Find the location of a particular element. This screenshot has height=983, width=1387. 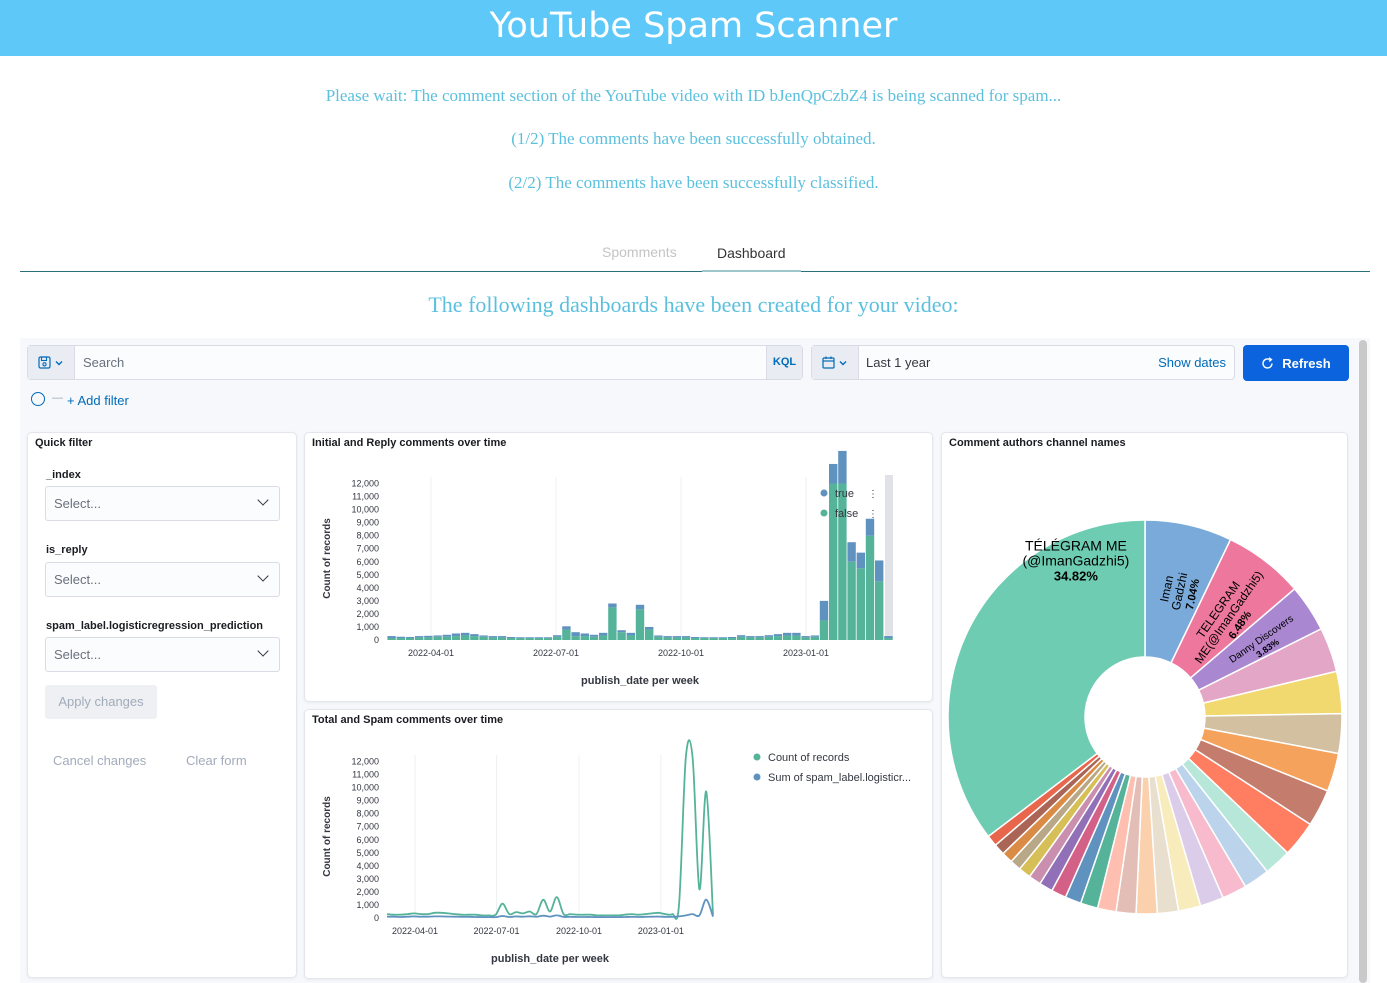

apply-changes-button: Apply changes is located at coordinates (101, 702).